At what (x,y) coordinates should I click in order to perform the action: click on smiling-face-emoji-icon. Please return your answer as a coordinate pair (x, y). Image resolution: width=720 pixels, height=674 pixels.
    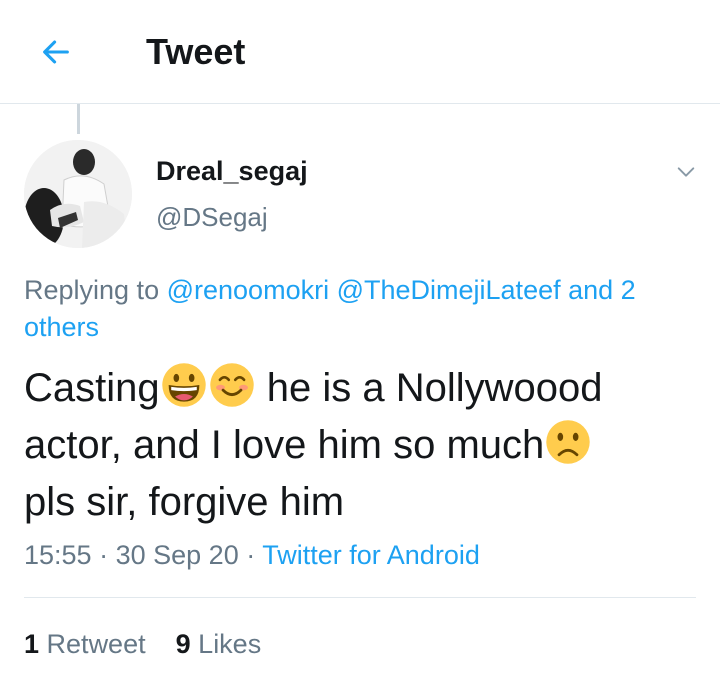
    Looking at the image, I should click on (231, 385).